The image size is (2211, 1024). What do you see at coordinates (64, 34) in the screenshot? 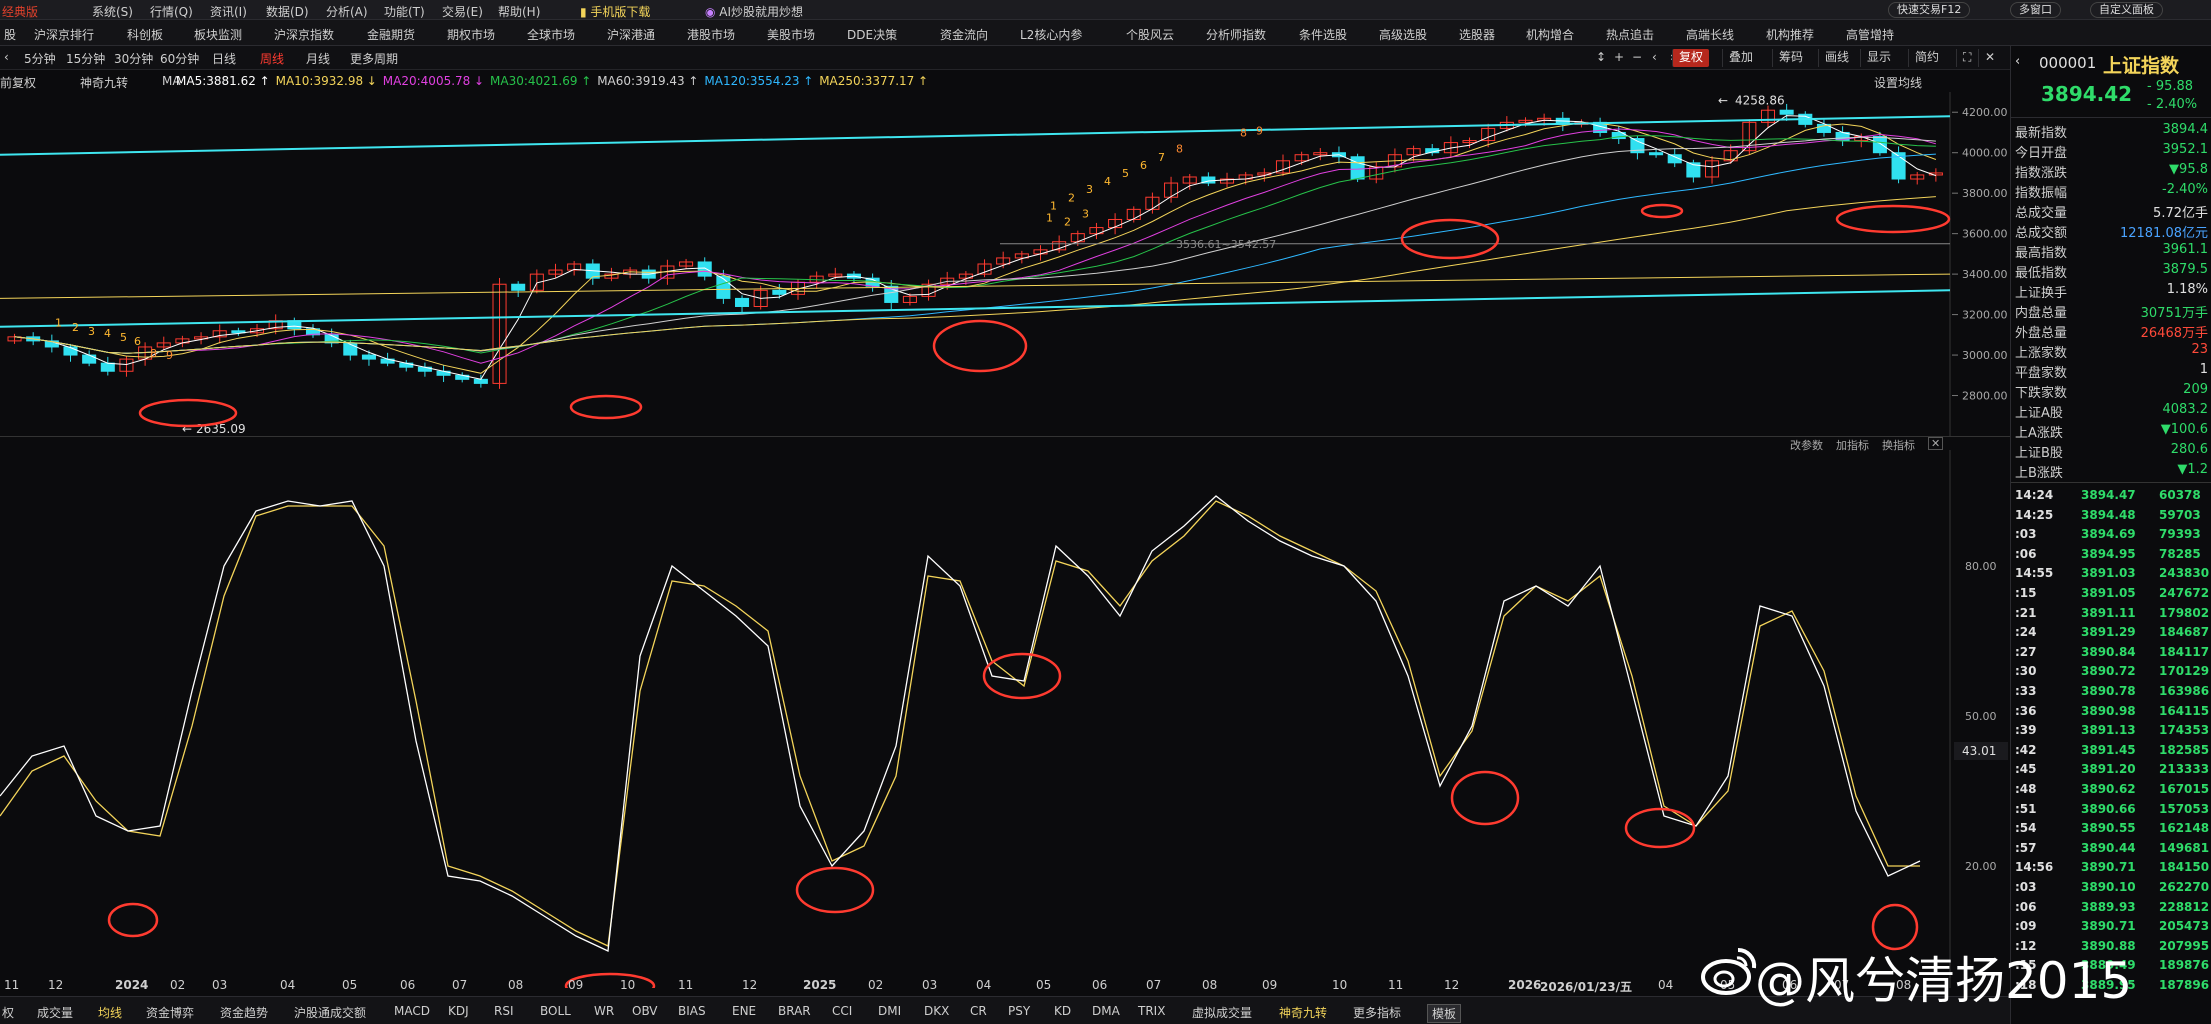
I see `nav-item-0: 沪深京排行` at bounding box center [64, 34].